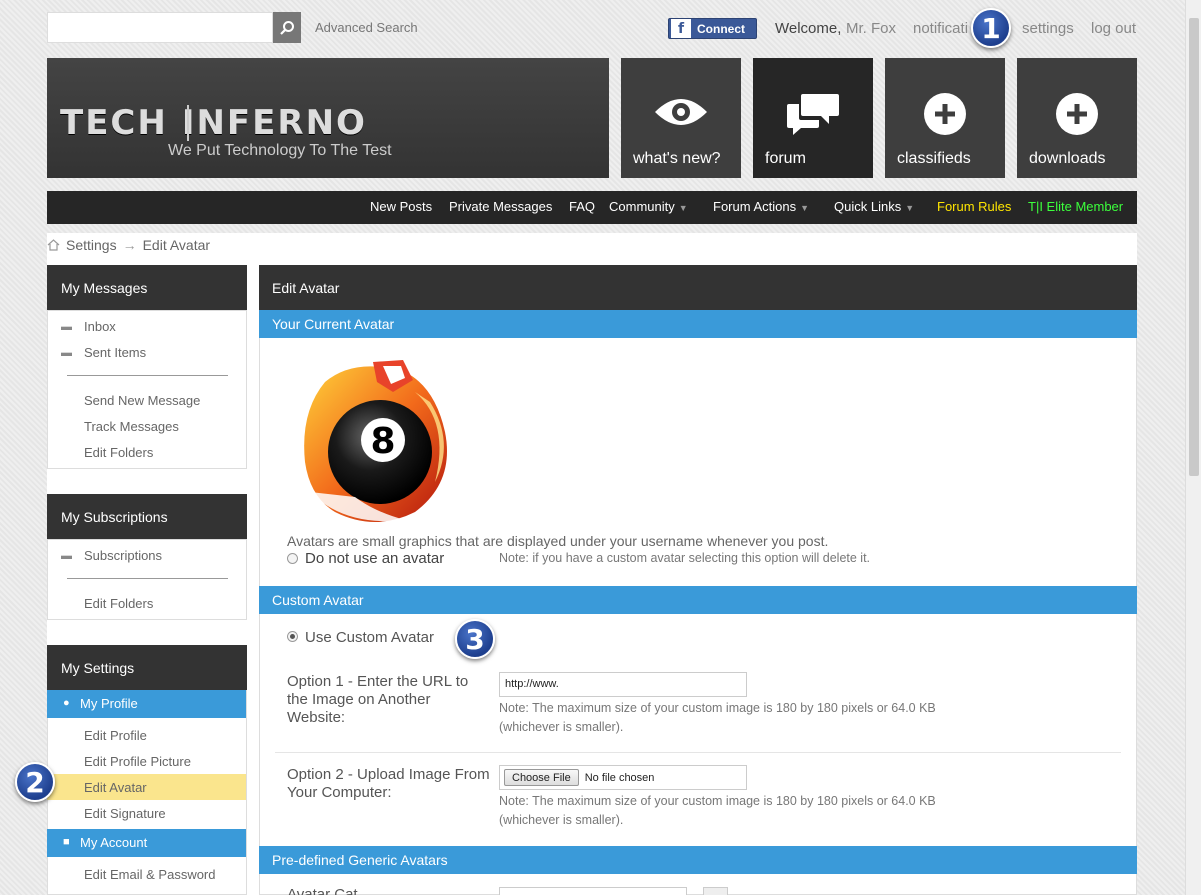  I want to click on nav-community-label: Community, so click(642, 206).